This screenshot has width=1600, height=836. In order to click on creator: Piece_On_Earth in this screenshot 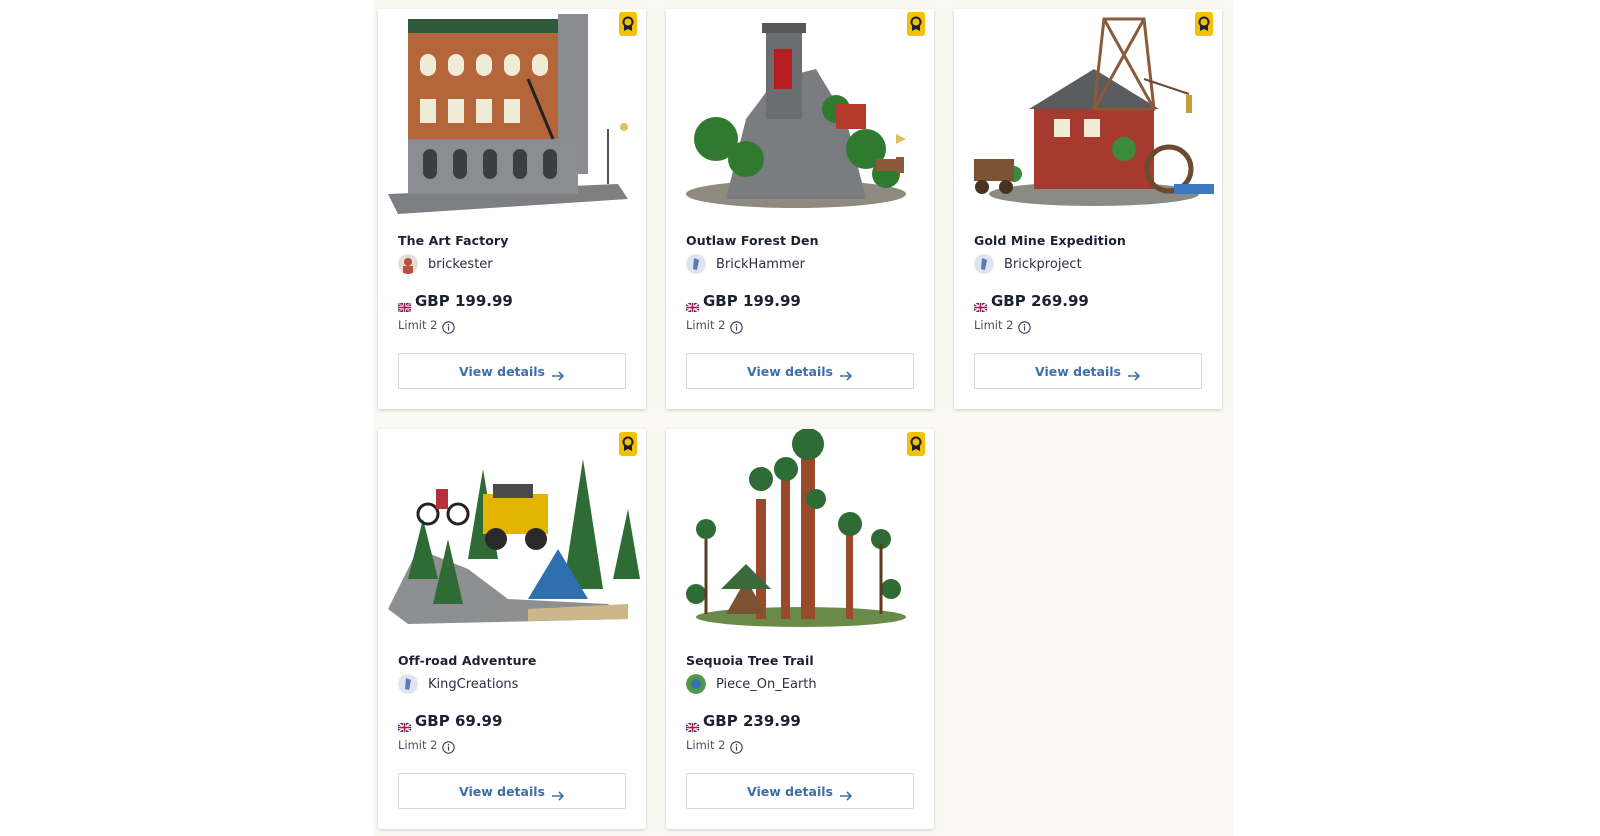, I will do `click(751, 684)`.